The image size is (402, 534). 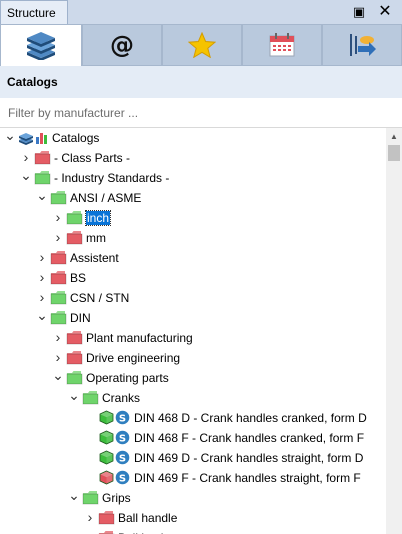 What do you see at coordinates (193, 498) in the screenshot?
I see `tree-node: ⌄ Grips` at bounding box center [193, 498].